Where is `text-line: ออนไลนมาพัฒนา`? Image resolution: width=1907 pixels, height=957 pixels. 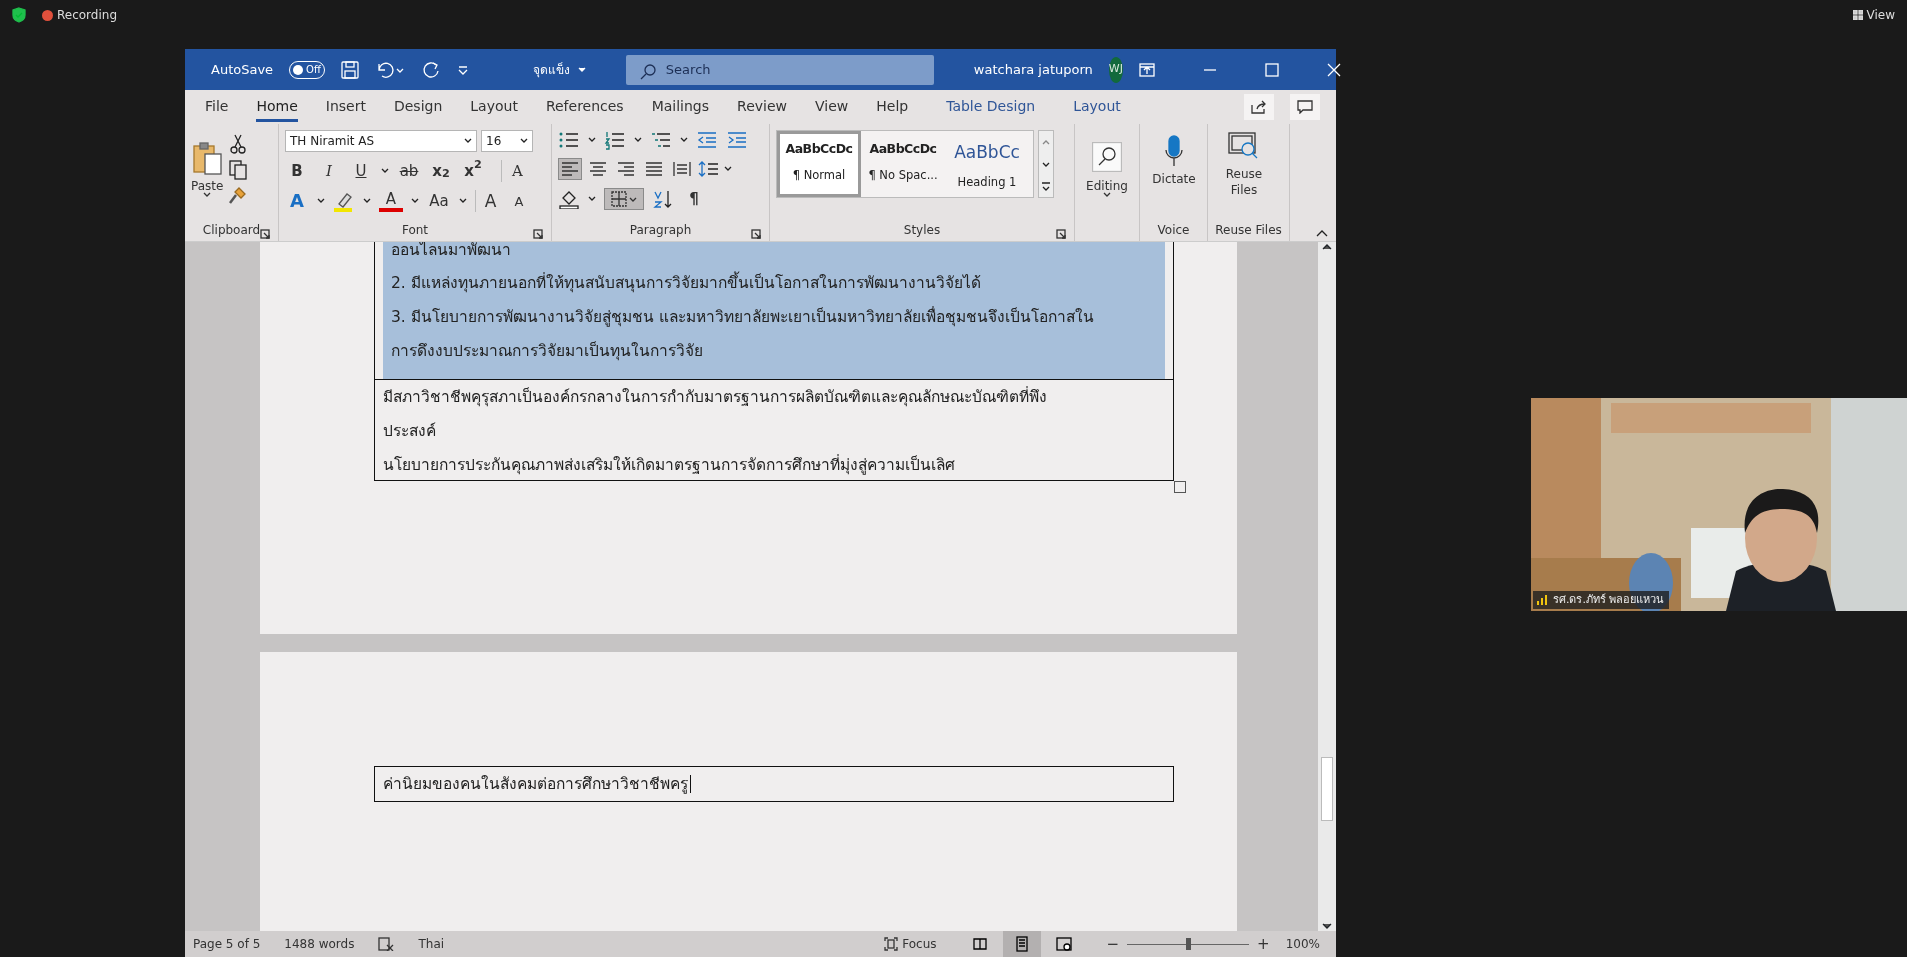
text-line: ออนไลนมาพัฒนา is located at coordinates (451, 251).